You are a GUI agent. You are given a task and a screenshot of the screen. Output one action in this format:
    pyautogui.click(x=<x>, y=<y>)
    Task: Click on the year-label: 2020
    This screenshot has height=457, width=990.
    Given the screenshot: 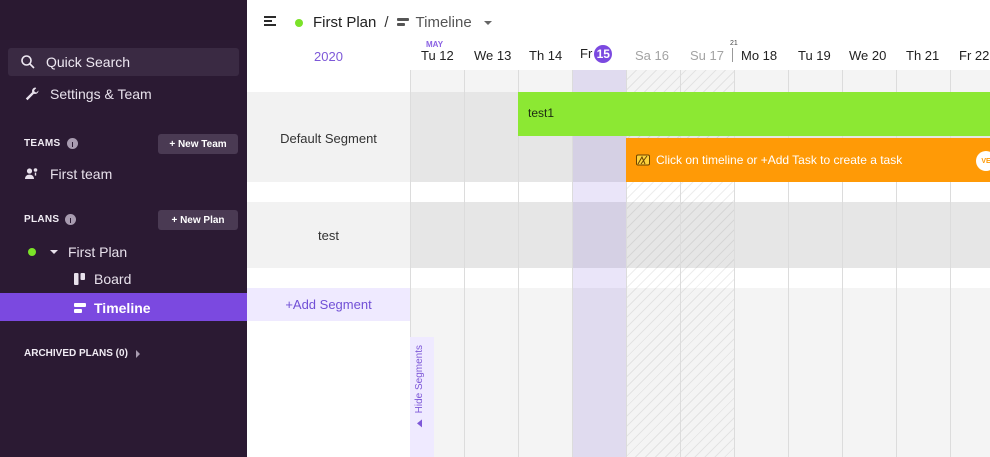 What is the action you would take?
    pyautogui.click(x=328, y=56)
    